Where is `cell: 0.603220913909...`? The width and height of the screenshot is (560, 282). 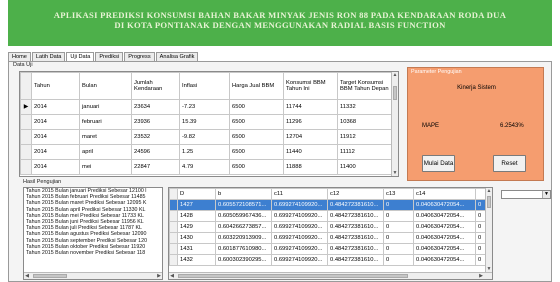 cell: 0.603220913909... is located at coordinates (243, 238).